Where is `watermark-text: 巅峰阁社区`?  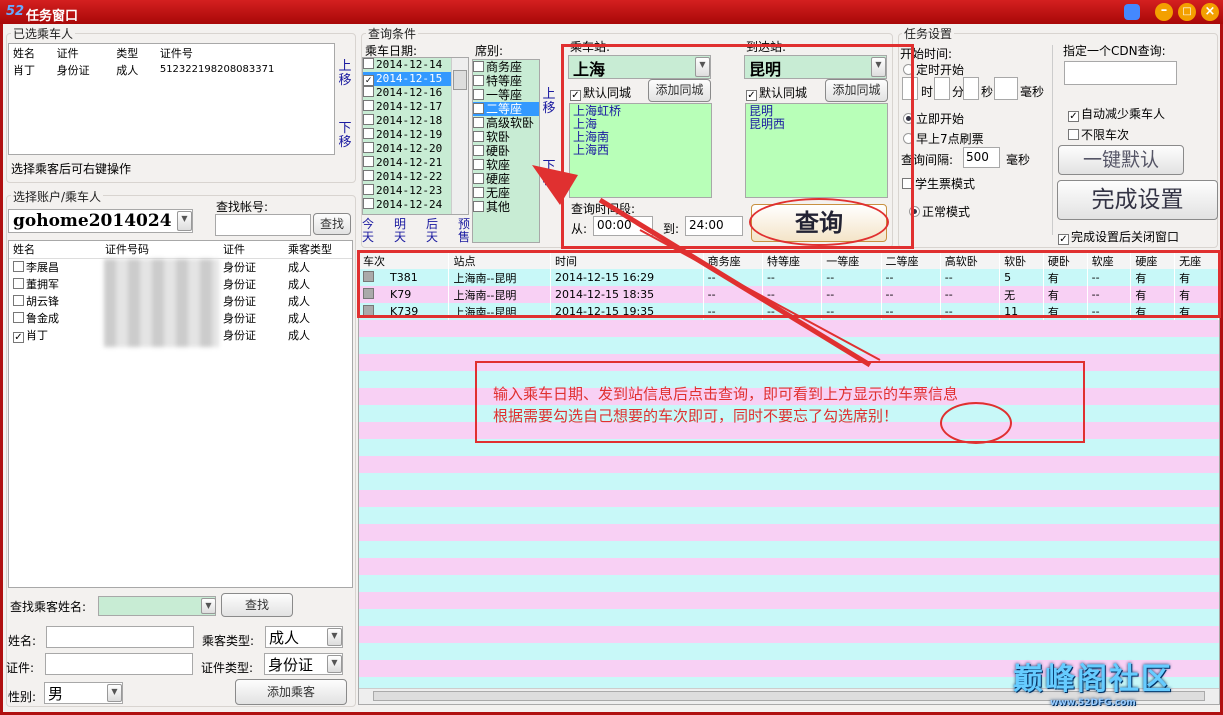
watermark-text: 巅峰阁社区 is located at coordinates (1093, 679).